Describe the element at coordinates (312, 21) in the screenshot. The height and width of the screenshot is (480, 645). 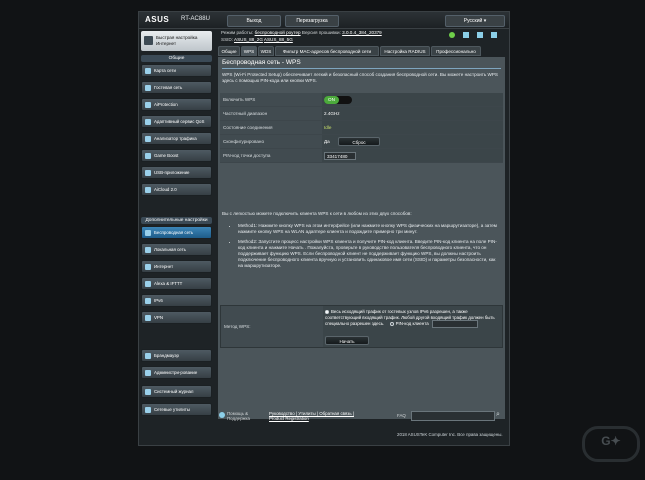
I see `reboot-button: Перезагрузка` at that location.